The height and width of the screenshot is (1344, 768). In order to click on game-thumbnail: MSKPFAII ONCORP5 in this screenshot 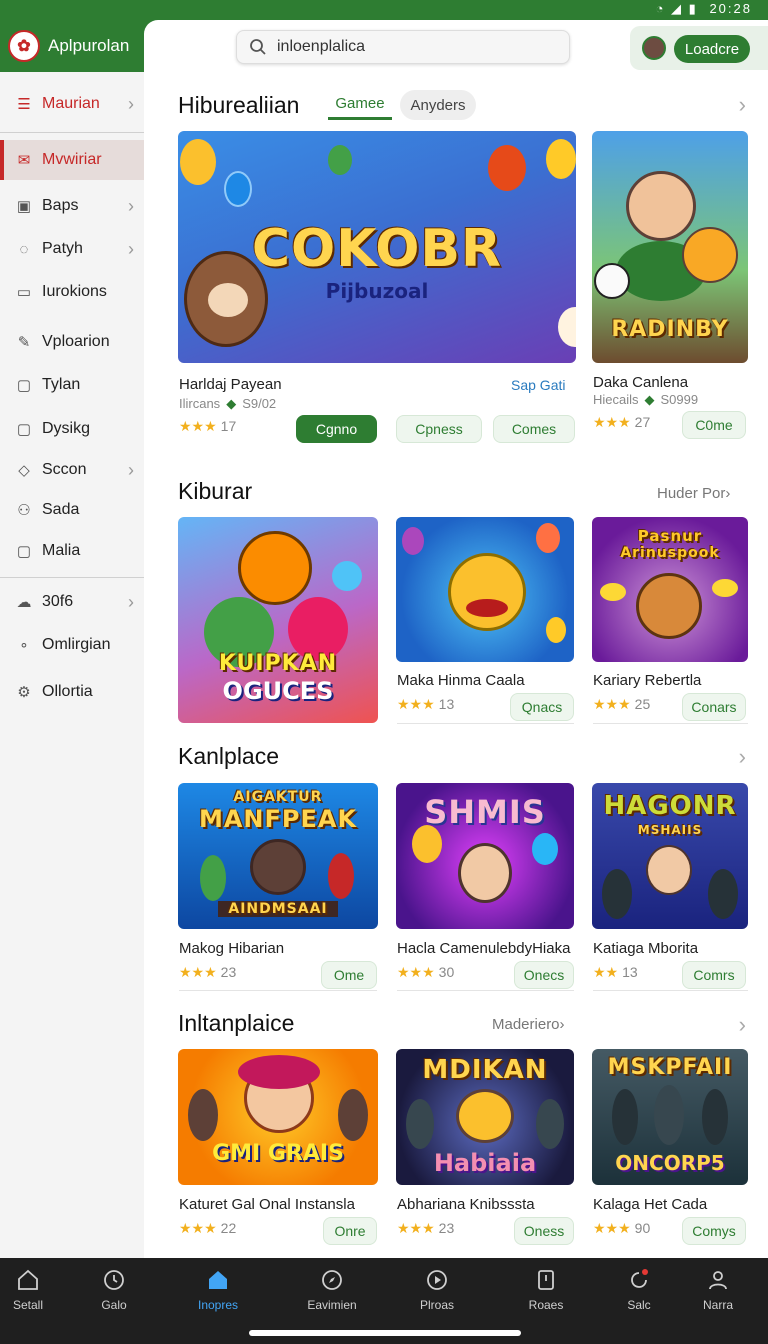, I will do `click(670, 1117)`.